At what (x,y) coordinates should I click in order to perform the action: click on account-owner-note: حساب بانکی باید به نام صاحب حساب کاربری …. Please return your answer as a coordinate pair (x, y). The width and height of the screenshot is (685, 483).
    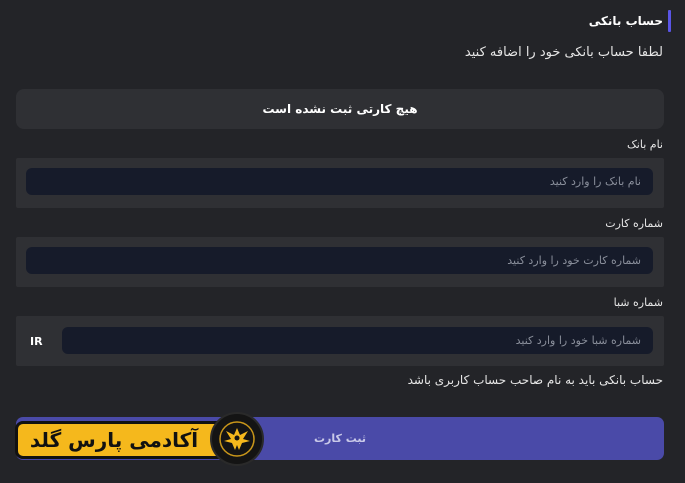
    Looking at the image, I should click on (535, 380).